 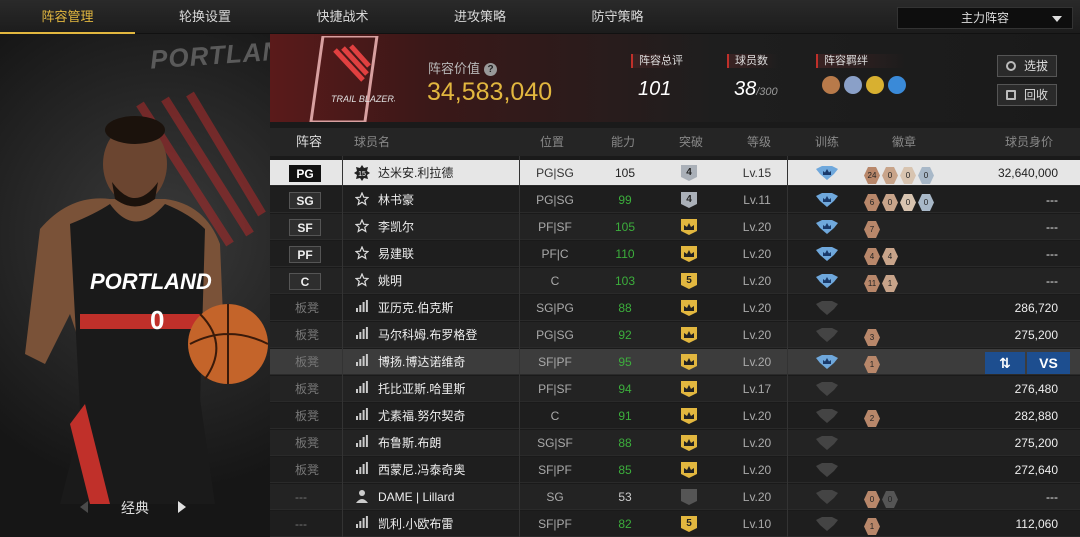 What do you see at coordinates (675, 335) in the screenshot?
I see `table-row: 板凳 马尔科姆.布罗格登 PG|SG 92 Lv.20 3 275,200` at bounding box center [675, 335].